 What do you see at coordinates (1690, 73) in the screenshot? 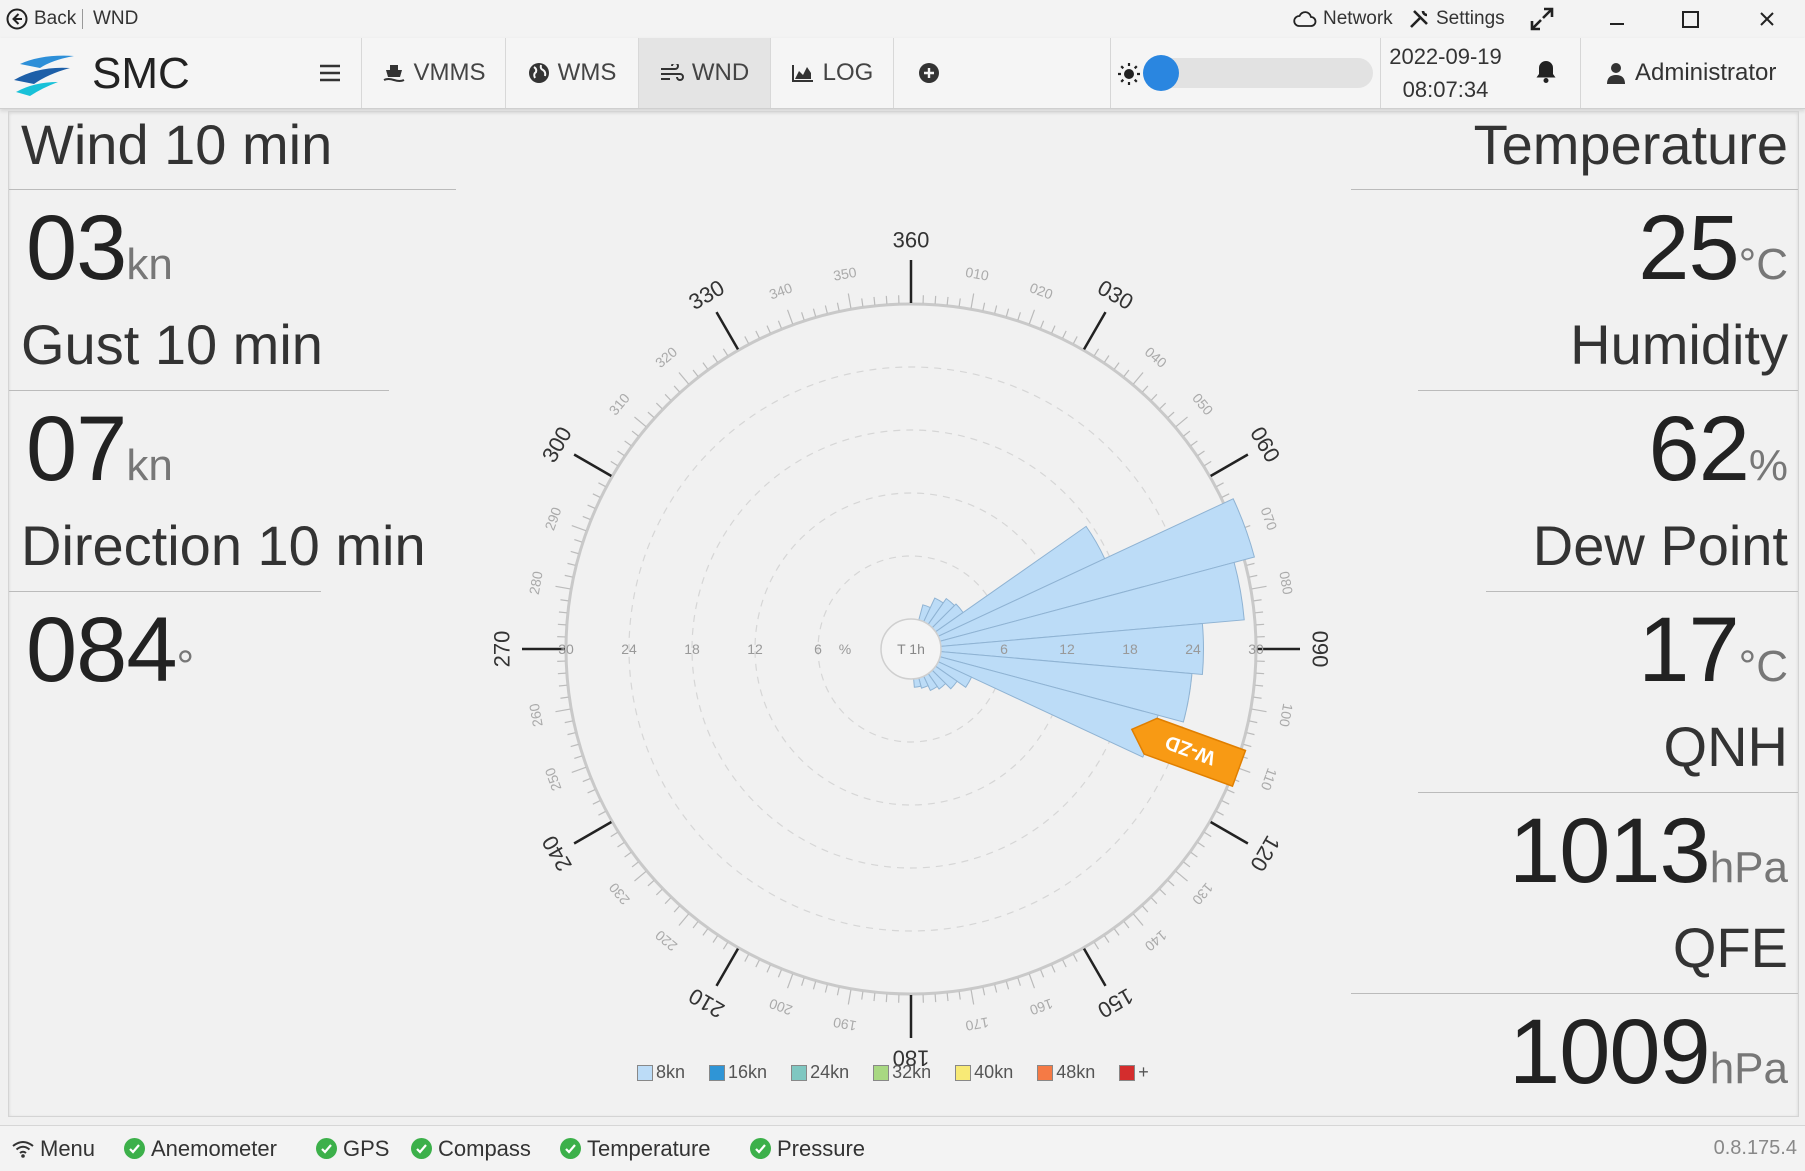
I see `user-menu: Administrator` at bounding box center [1690, 73].